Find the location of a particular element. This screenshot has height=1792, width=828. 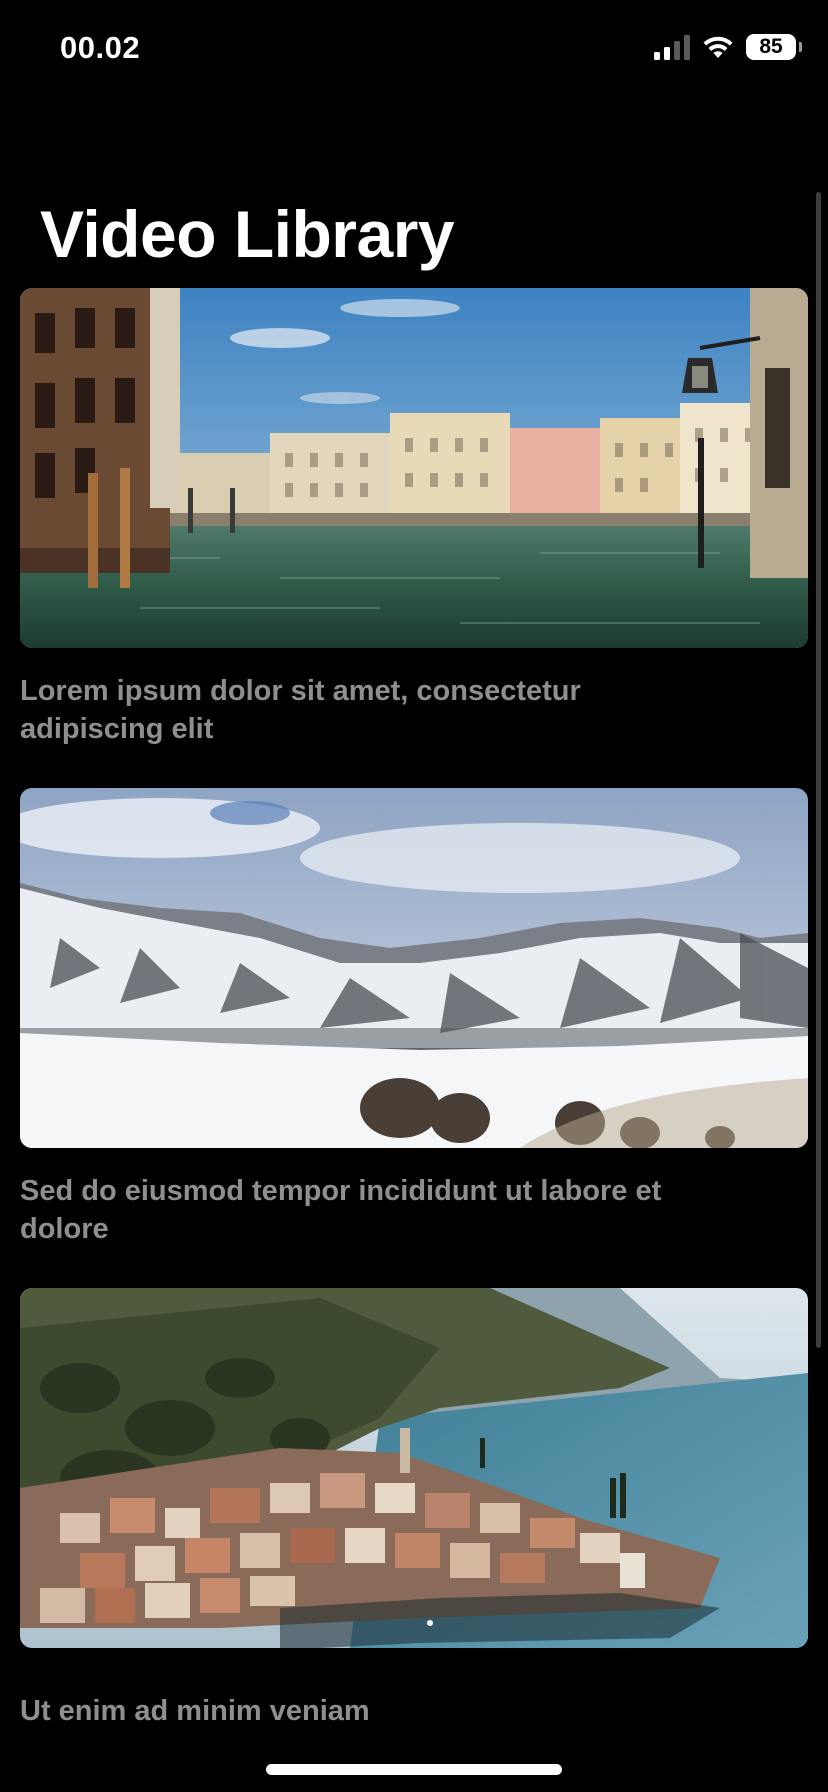

home-indicator is located at coordinates (414, 1769).